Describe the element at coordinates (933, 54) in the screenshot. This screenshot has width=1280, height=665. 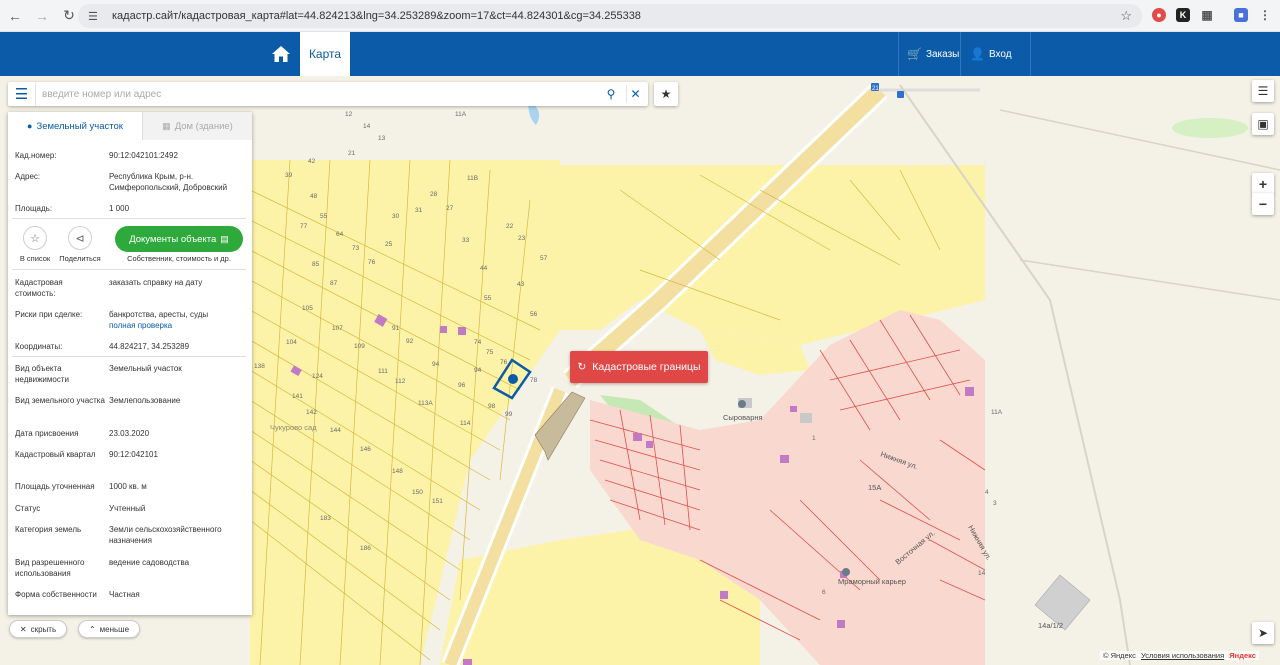
I see `orders-link: 🛒 Заказы` at that location.